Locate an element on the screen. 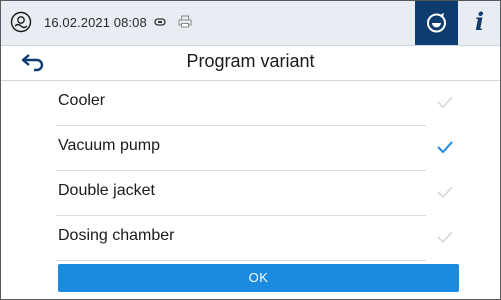  info-icon: i is located at coordinates (480, 21).